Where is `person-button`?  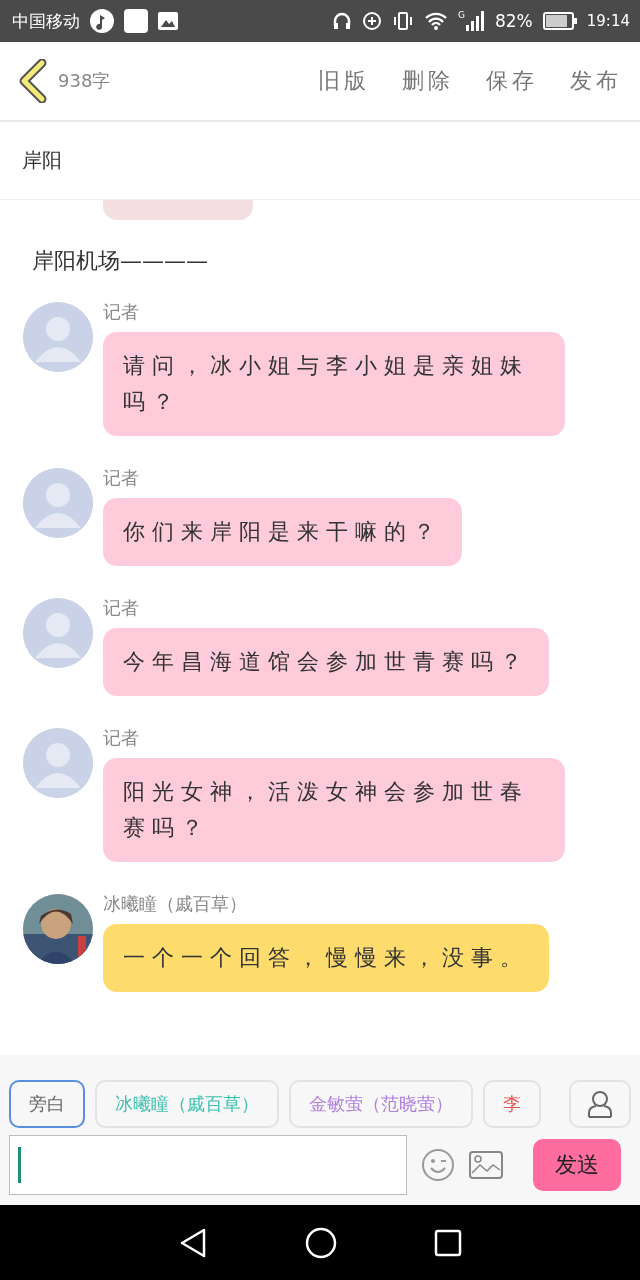
person-button is located at coordinates (600, 1104).